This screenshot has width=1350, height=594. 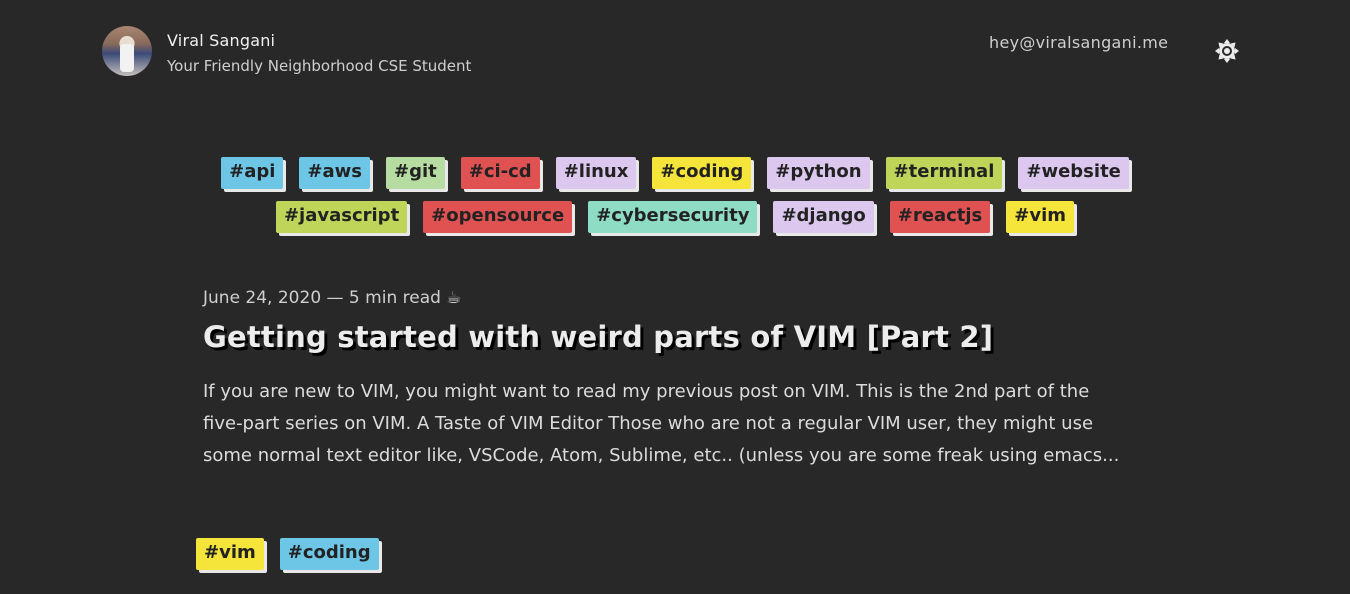 I want to click on tag-terminal: #terminal, so click(x=944, y=173).